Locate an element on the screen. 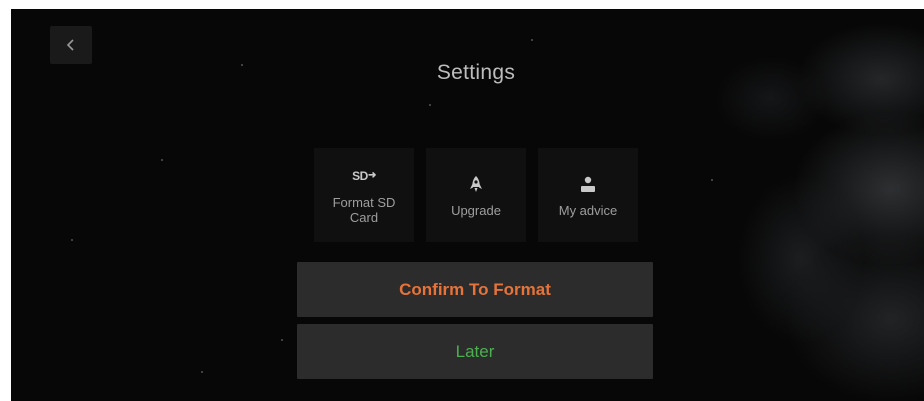 This screenshot has height=401, width=924. format-sd-card-tile: SD ➜ Format SD Card is located at coordinates (364, 195).